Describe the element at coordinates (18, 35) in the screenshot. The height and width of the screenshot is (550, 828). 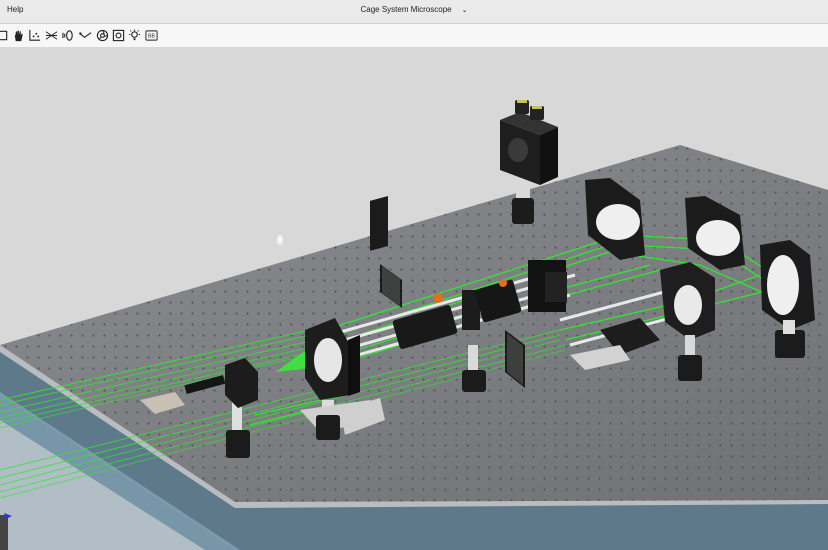
I see `pan-hand-icon` at that location.